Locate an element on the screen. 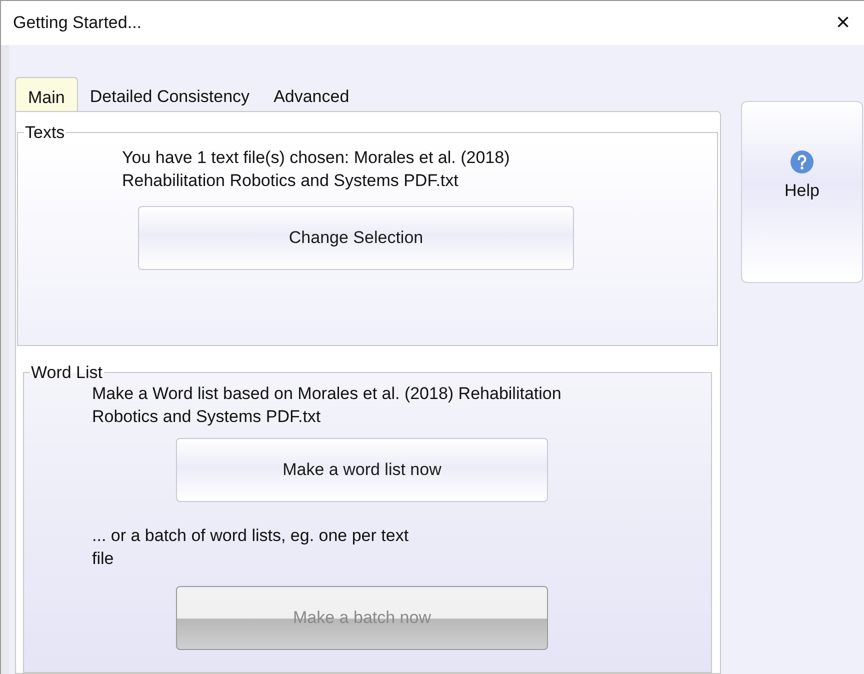  batch-message: ... or a batch of word lists, eg. one per text file is located at coordinates (251, 547).